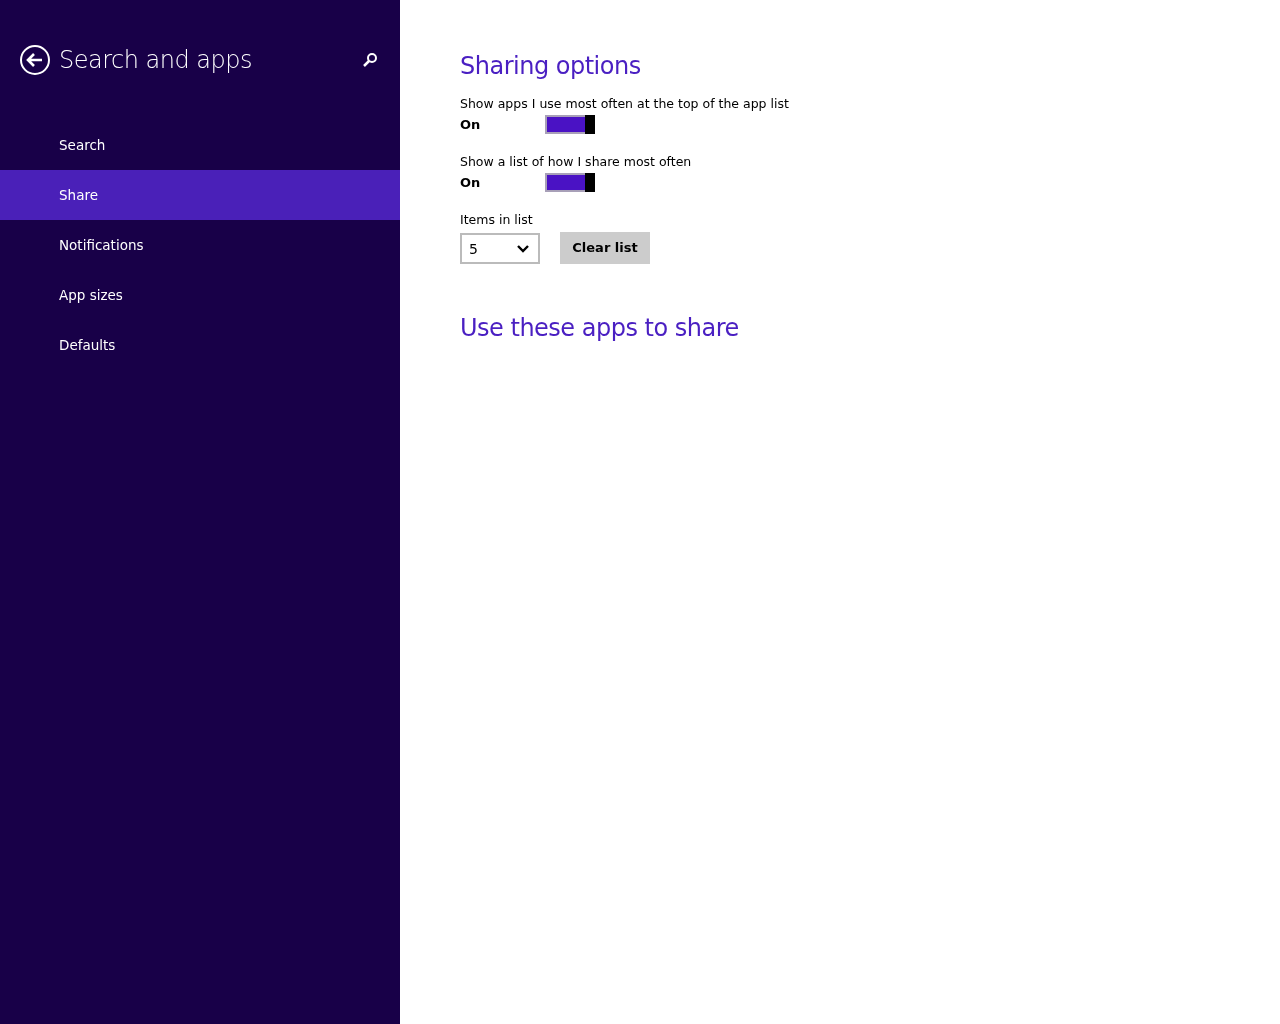  Describe the element at coordinates (523, 248) in the screenshot. I see `chevron-down-icon` at that location.